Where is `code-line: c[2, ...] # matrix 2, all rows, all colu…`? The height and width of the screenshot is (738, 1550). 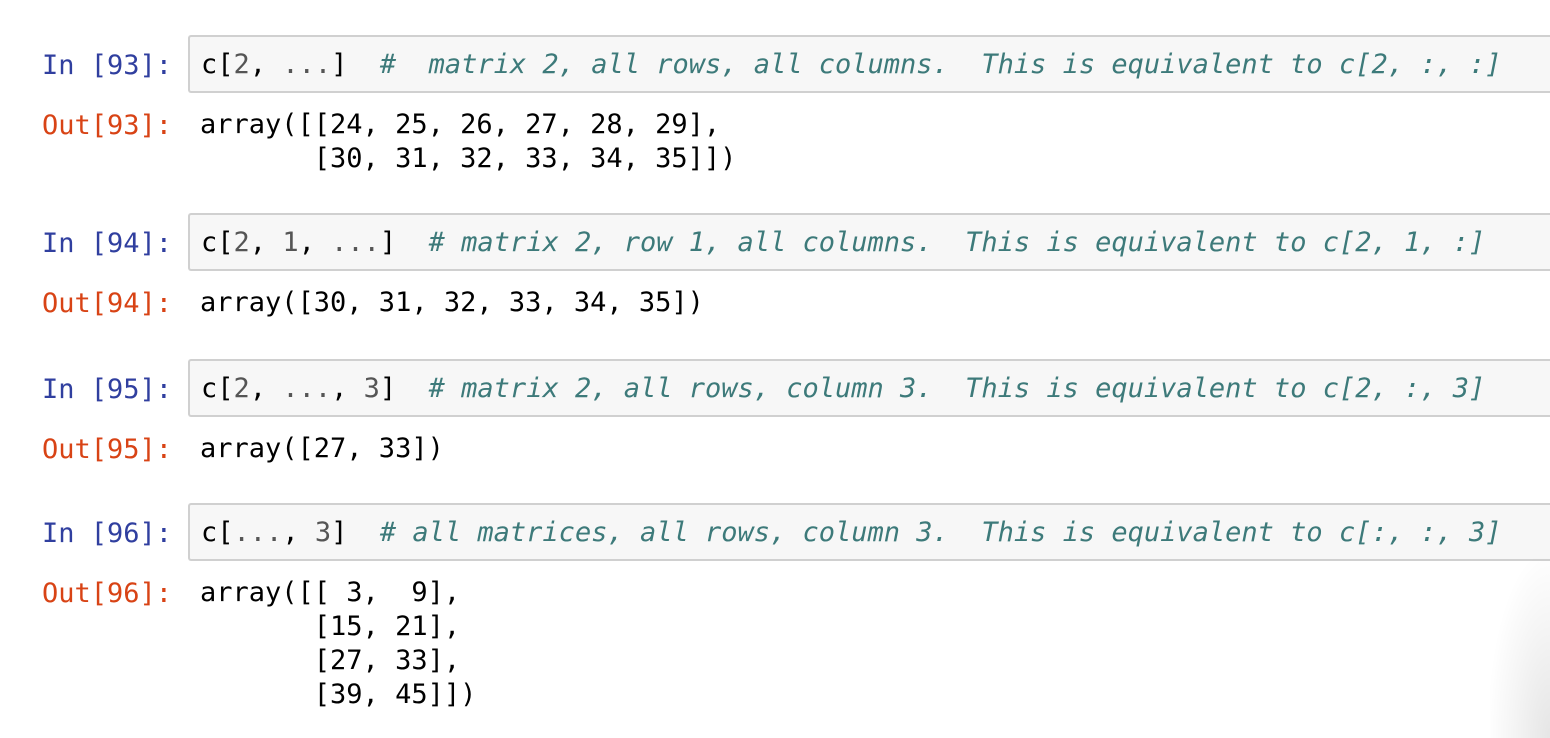 code-line: c[2, ...] # matrix 2, all rows, all colu… is located at coordinates (851, 65).